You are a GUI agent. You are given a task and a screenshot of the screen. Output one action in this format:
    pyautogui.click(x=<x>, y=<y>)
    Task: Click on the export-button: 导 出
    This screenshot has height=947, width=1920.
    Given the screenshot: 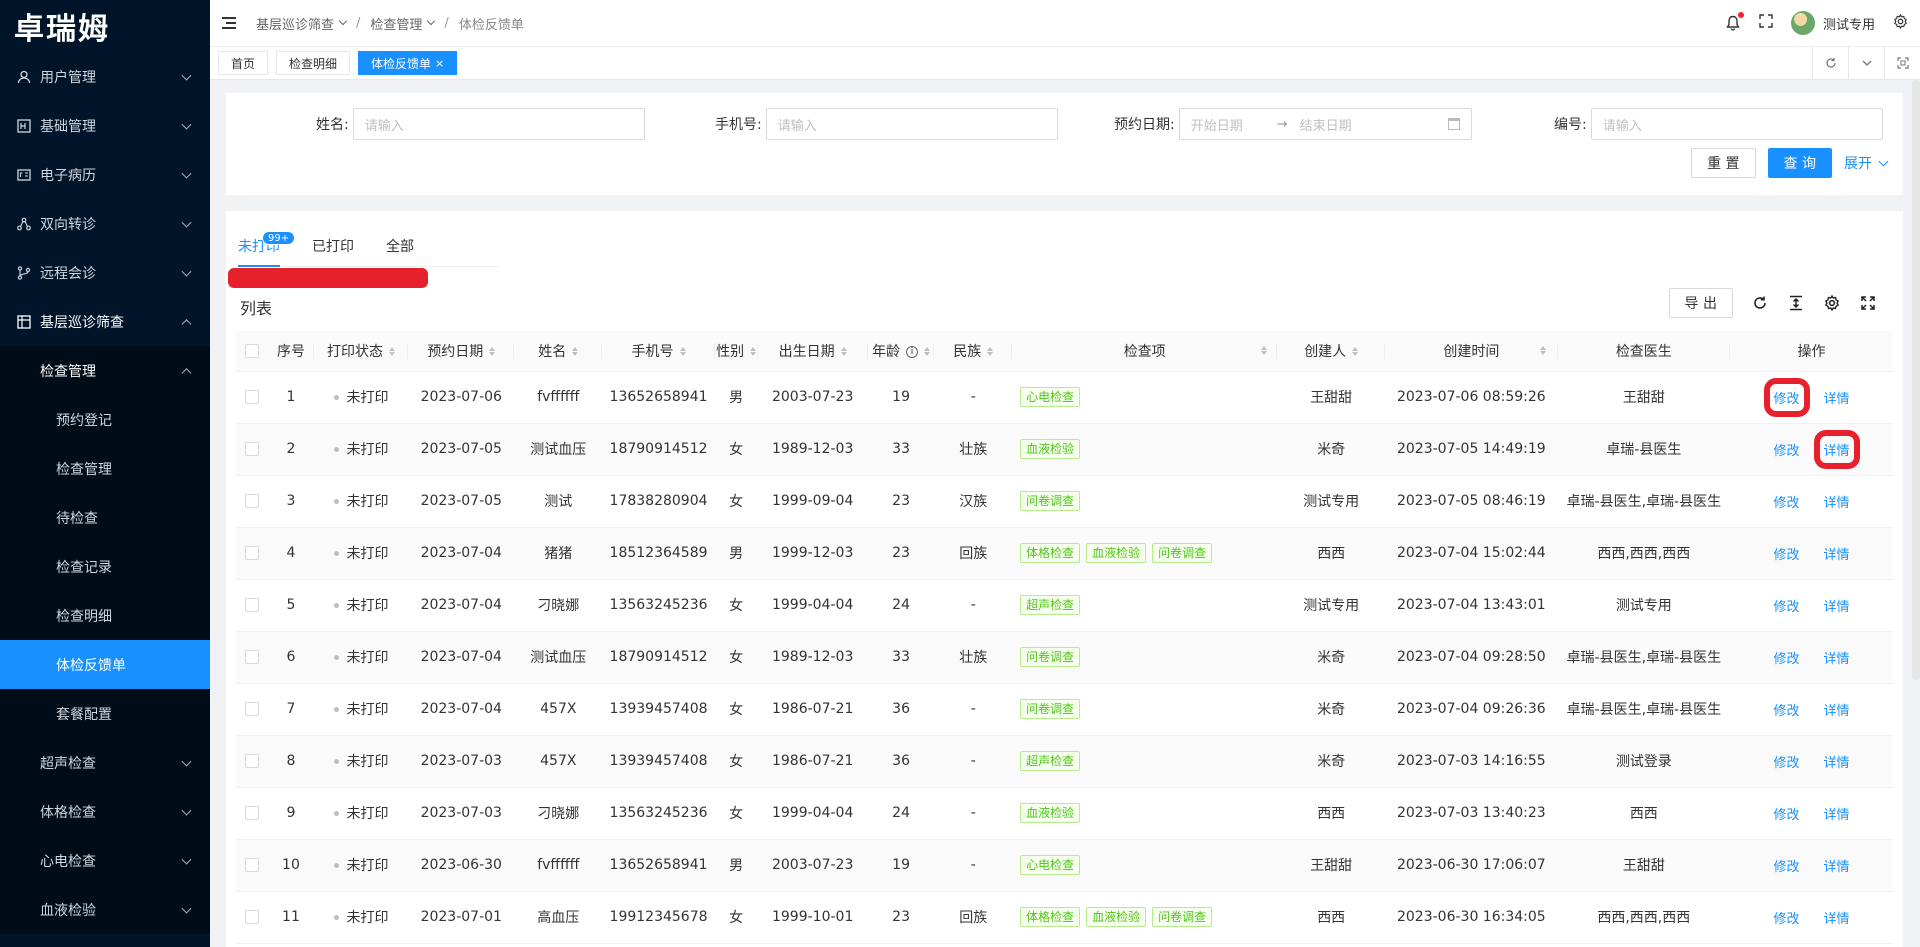 What is the action you would take?
    pyautogui.click(x=1700, y=303)
    